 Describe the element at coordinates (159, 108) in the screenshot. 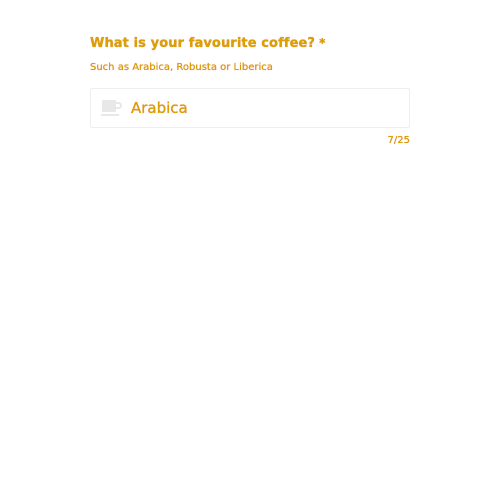

I see `coffee-input-value: Arabica` at that location.